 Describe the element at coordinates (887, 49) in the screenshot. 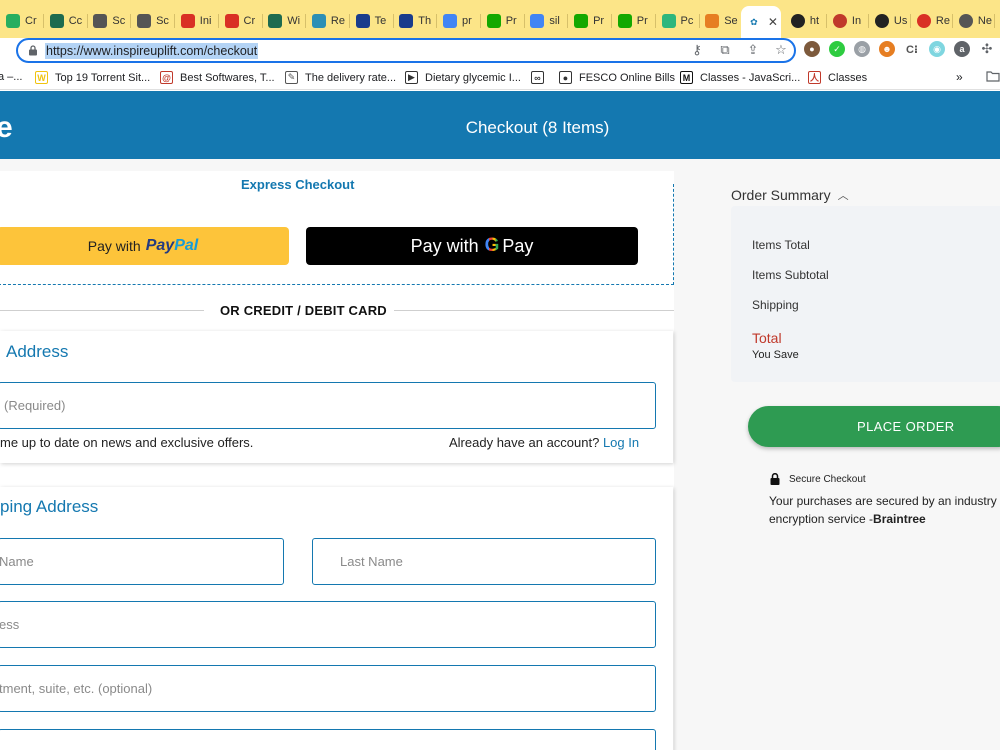

I see `extension-icon: ☻` at that location.